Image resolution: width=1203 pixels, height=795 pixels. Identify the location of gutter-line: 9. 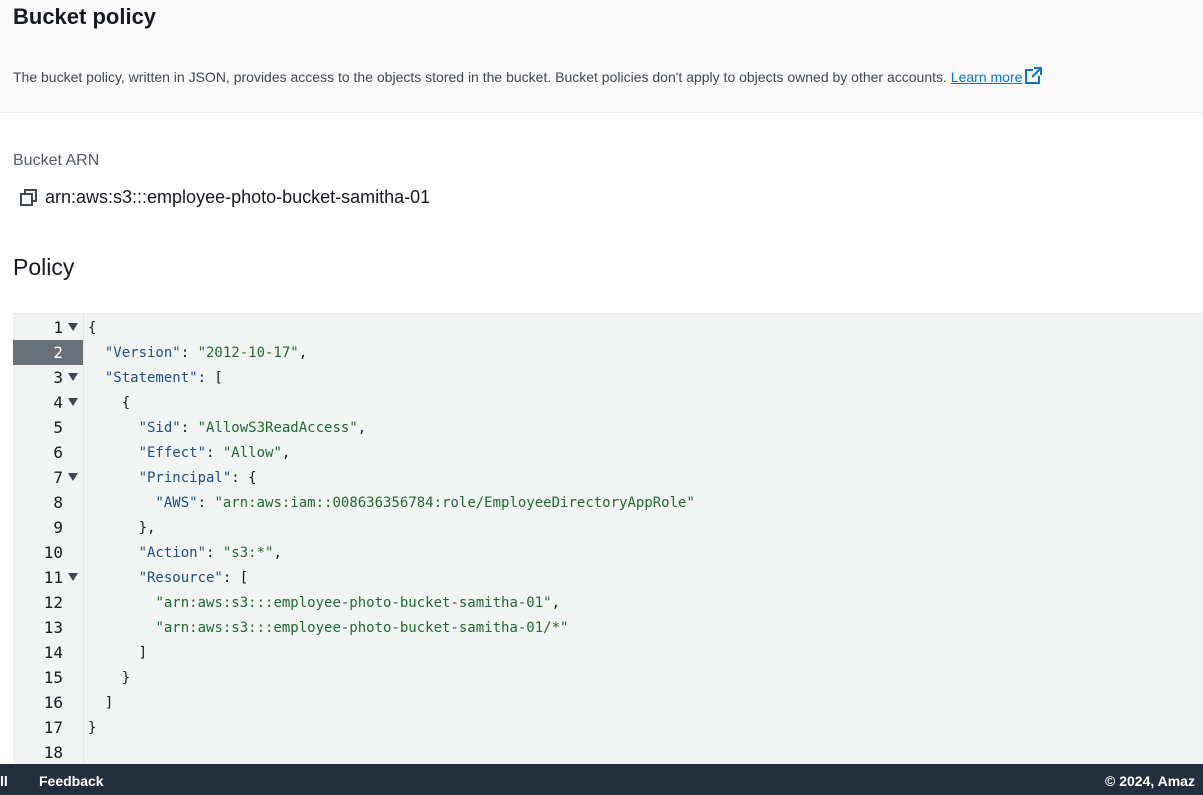
(48, 527).